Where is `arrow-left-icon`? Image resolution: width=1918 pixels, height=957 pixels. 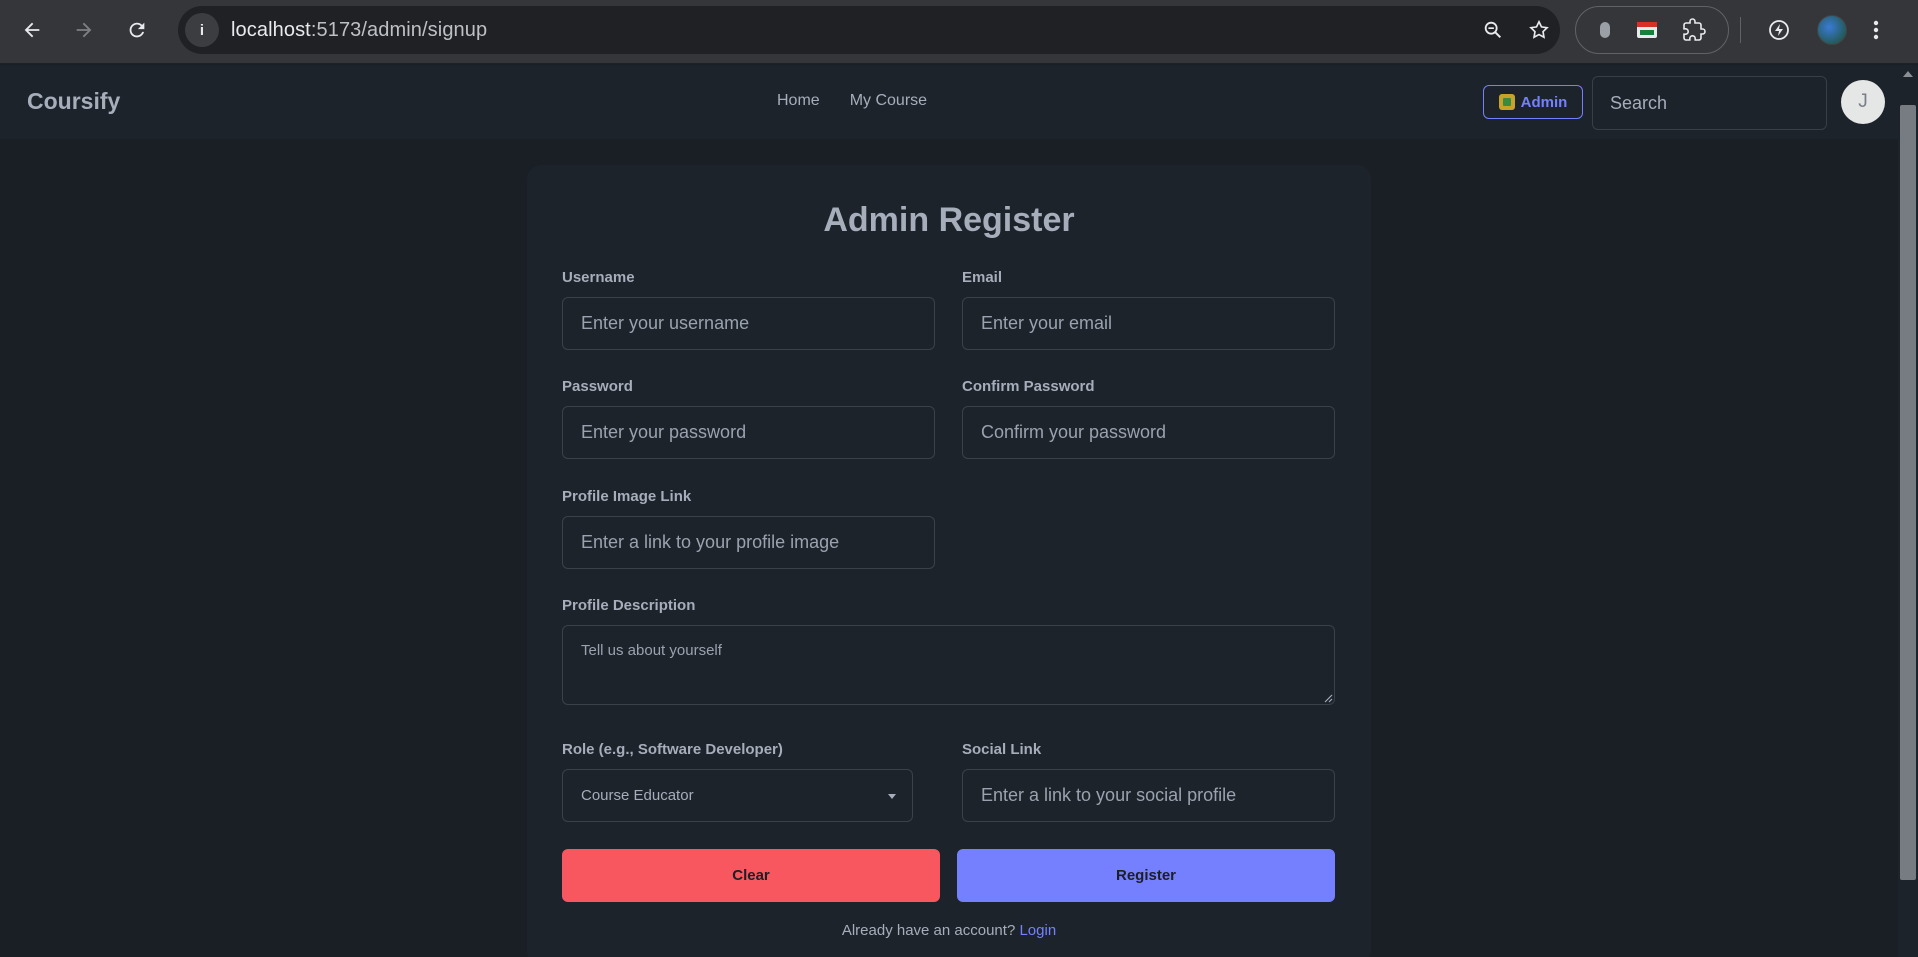 arrow-left-icon is located at coordinates (32, 30).